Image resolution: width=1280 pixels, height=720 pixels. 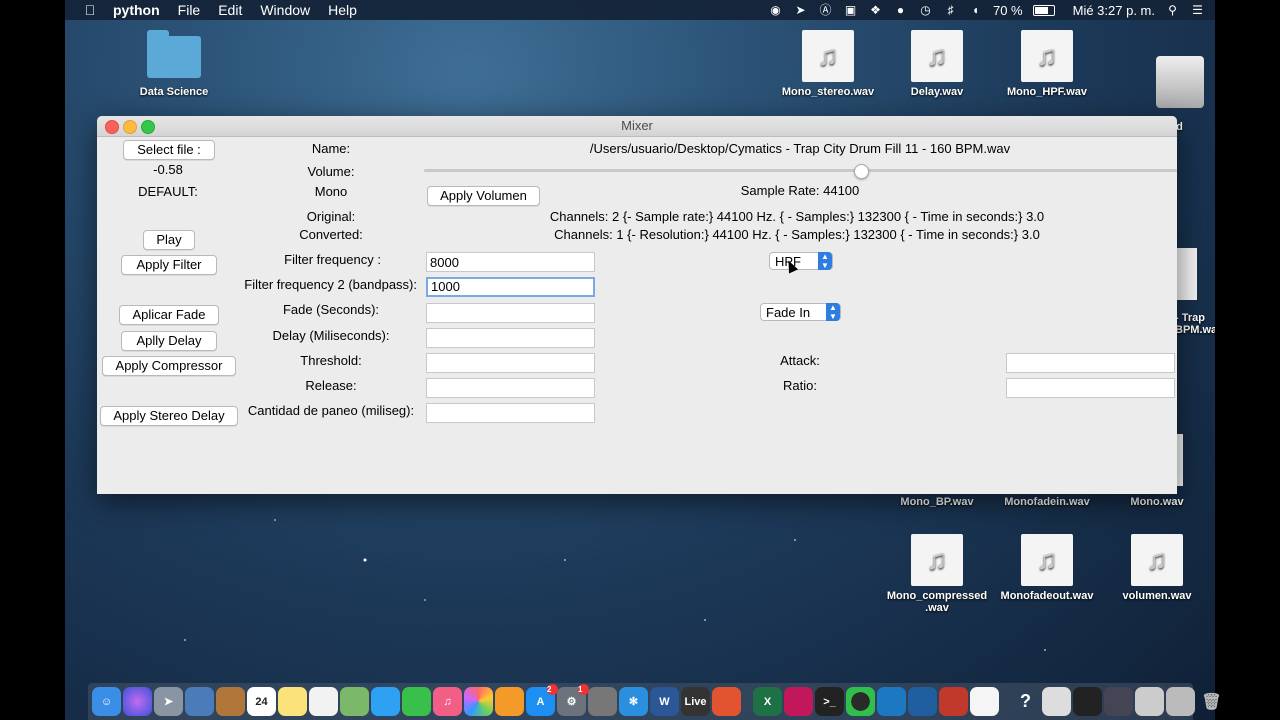 I want to click on release-input, so click(x=510, y=388).